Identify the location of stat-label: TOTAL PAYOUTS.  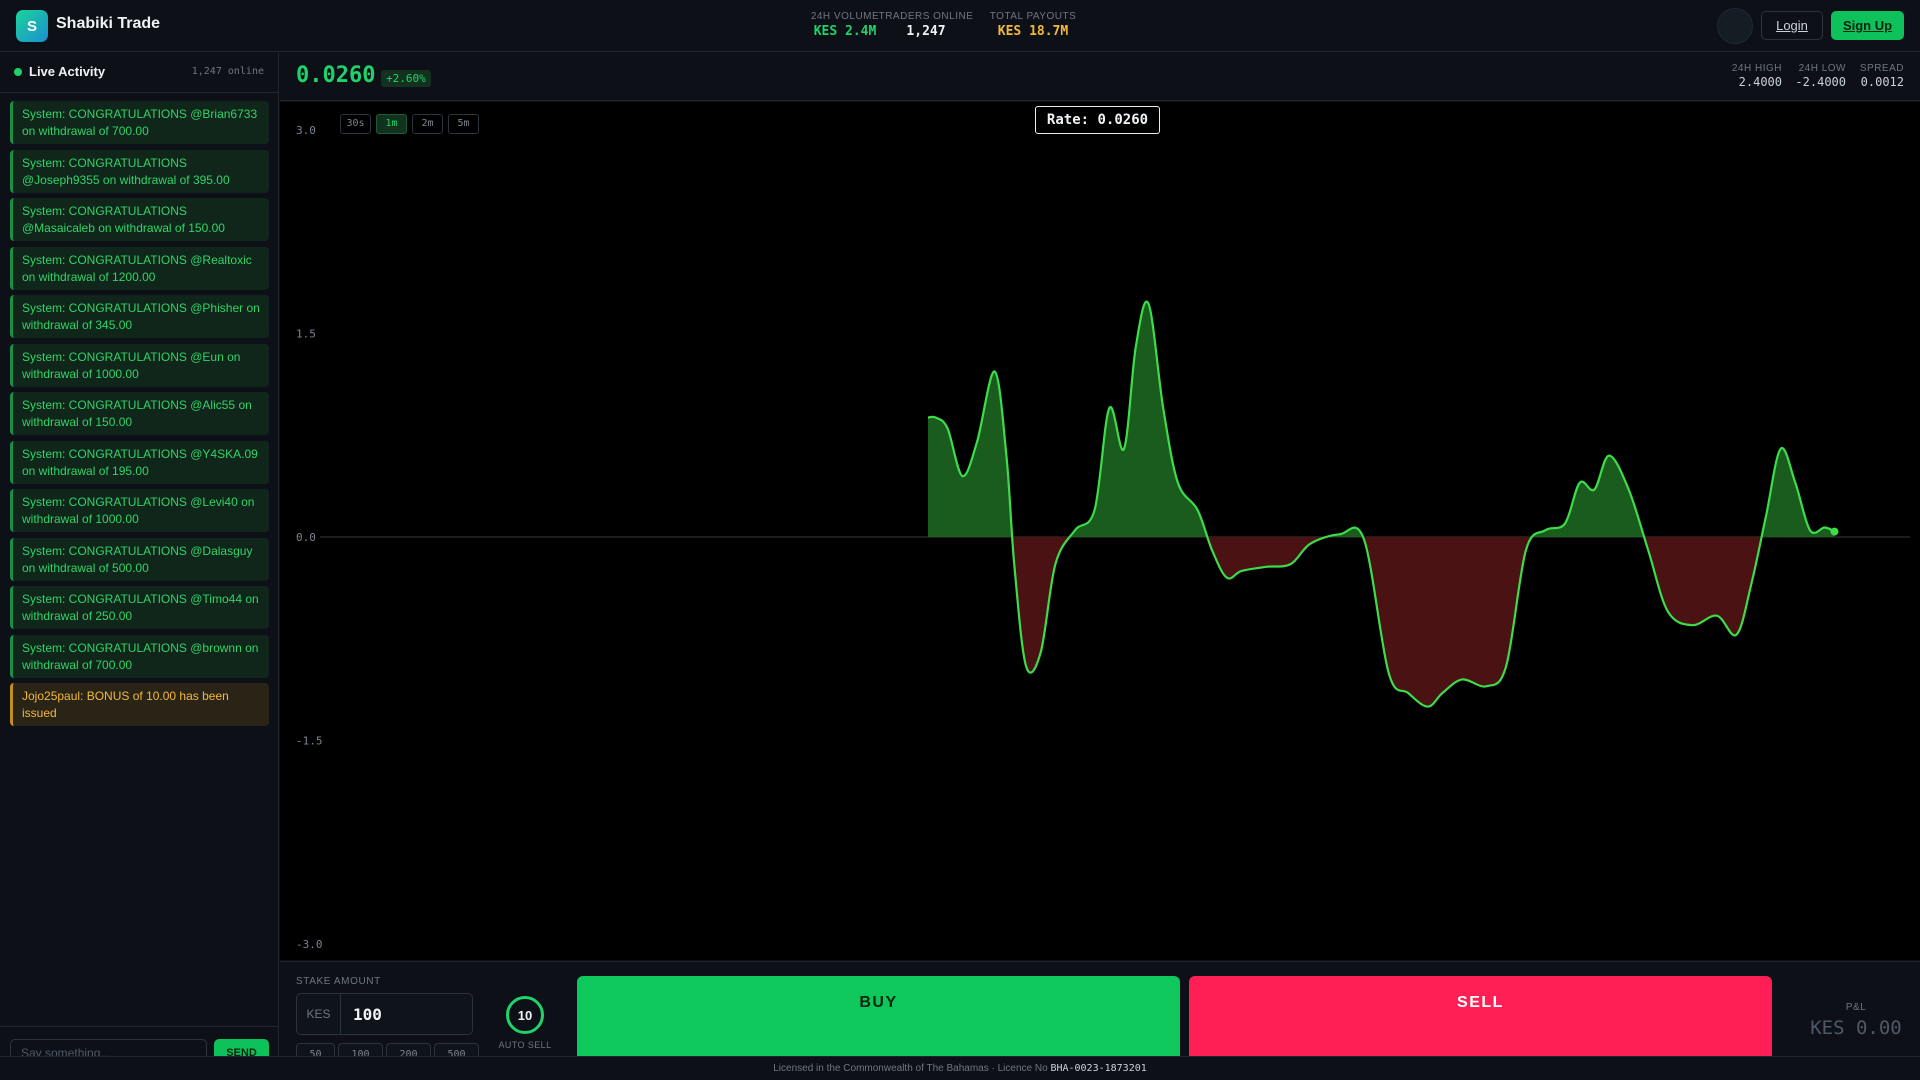
(1033, 16).